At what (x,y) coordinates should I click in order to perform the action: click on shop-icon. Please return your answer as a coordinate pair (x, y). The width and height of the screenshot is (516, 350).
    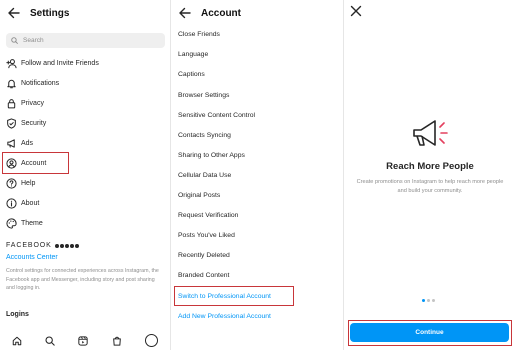
    Looking at the image, I should click on (117, 341).